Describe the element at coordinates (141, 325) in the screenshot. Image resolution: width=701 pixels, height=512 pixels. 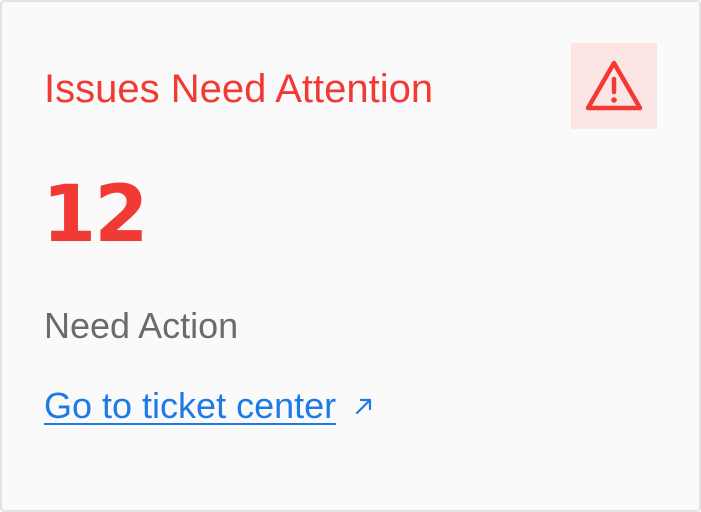
I see `count-subtitle: Need Action` at that location.